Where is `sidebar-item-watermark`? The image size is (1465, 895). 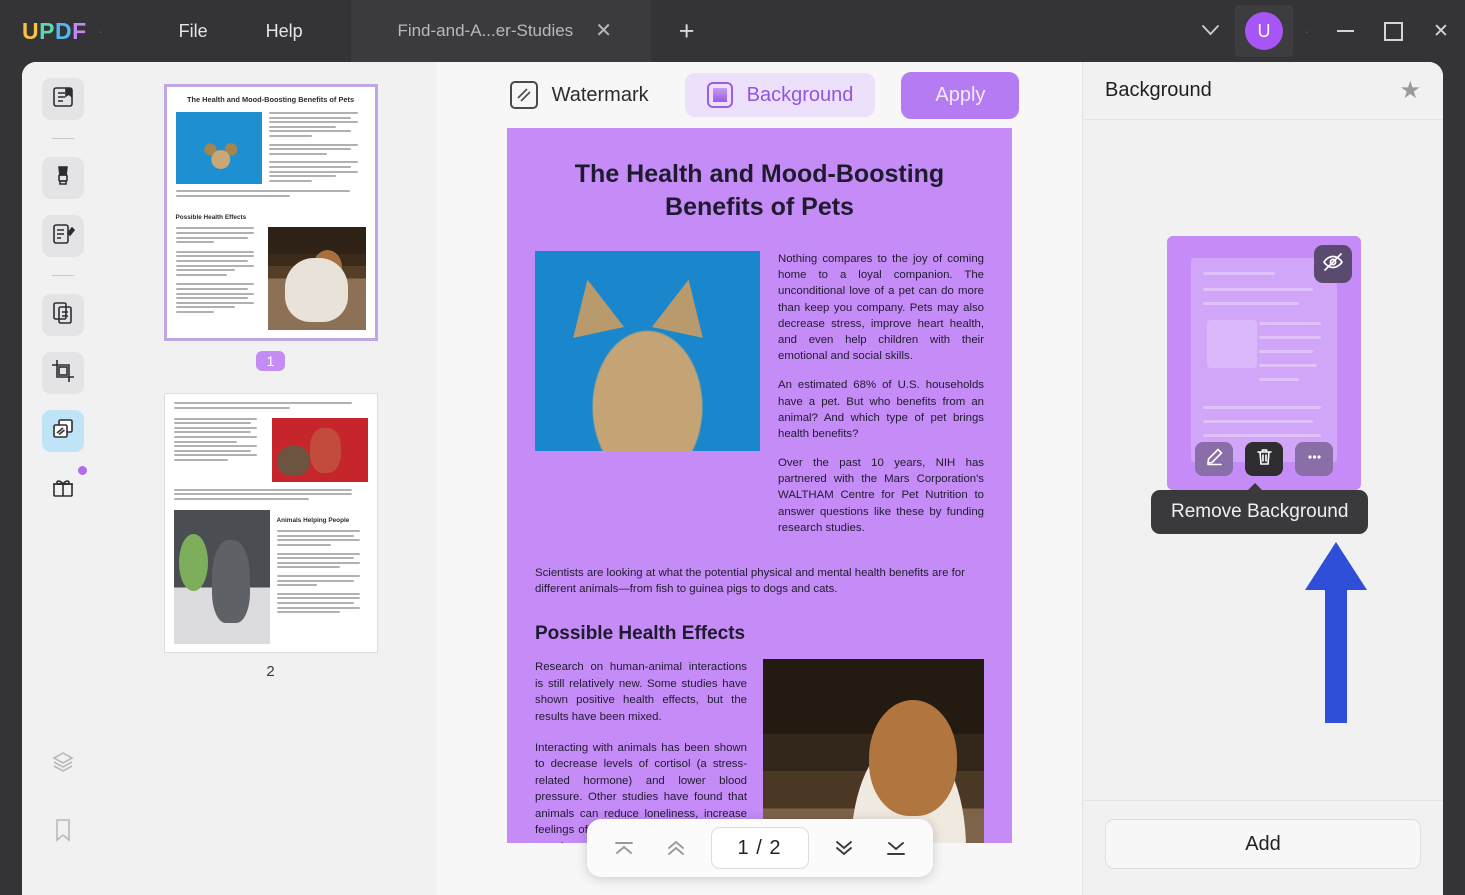
sidebar-item-watermark is located at coordinates (63, 431).